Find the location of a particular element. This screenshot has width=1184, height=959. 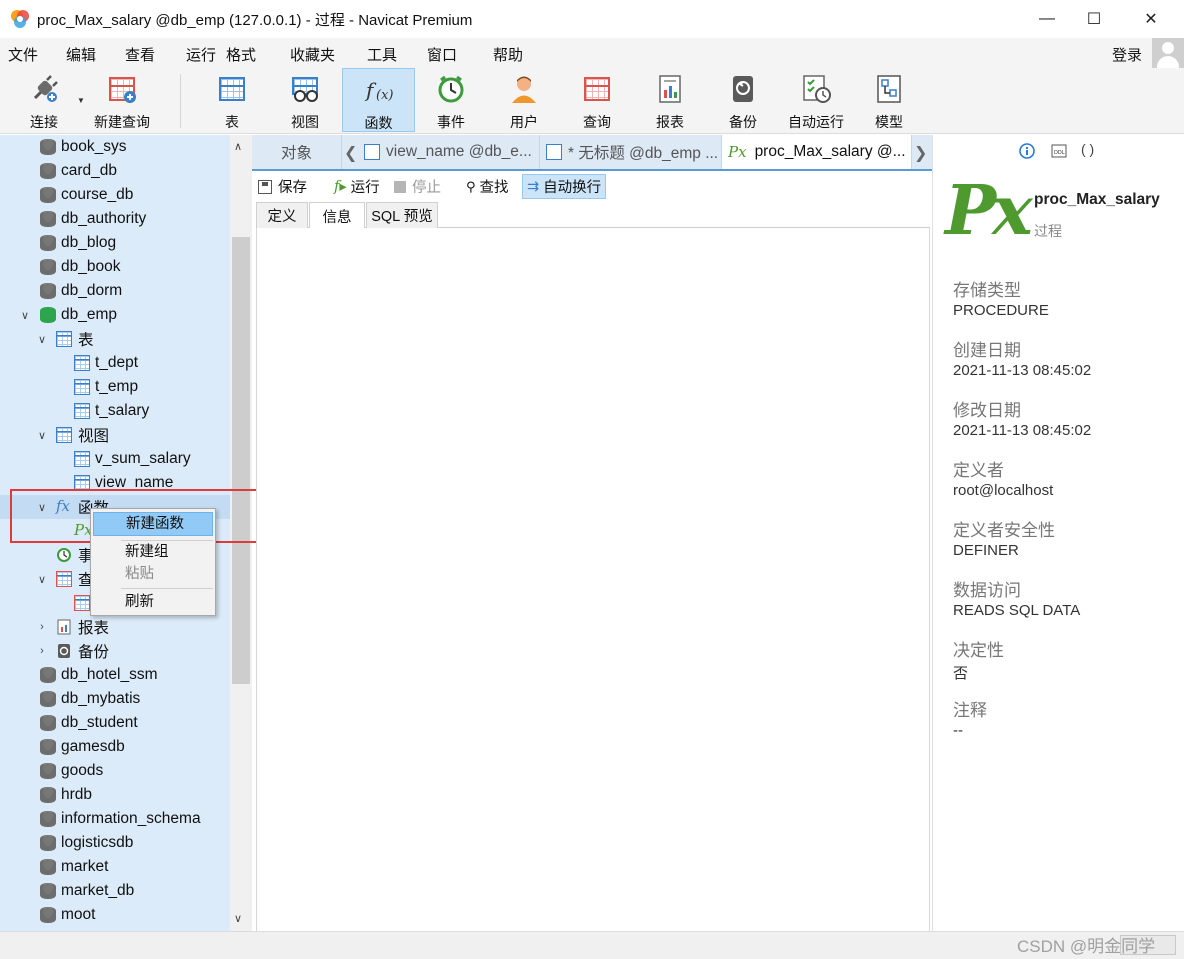

tree-item-course-db: course_db is located at coordinates (115, 195).